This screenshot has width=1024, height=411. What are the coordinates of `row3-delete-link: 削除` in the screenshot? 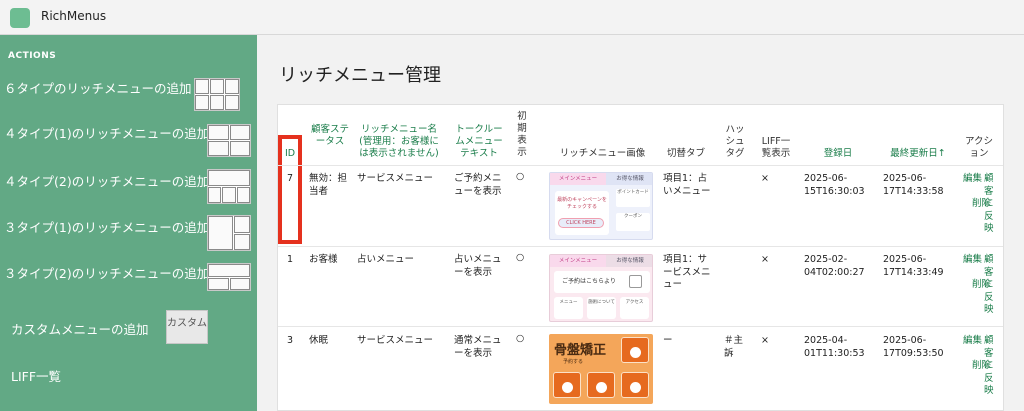 It's located at (981, 366).